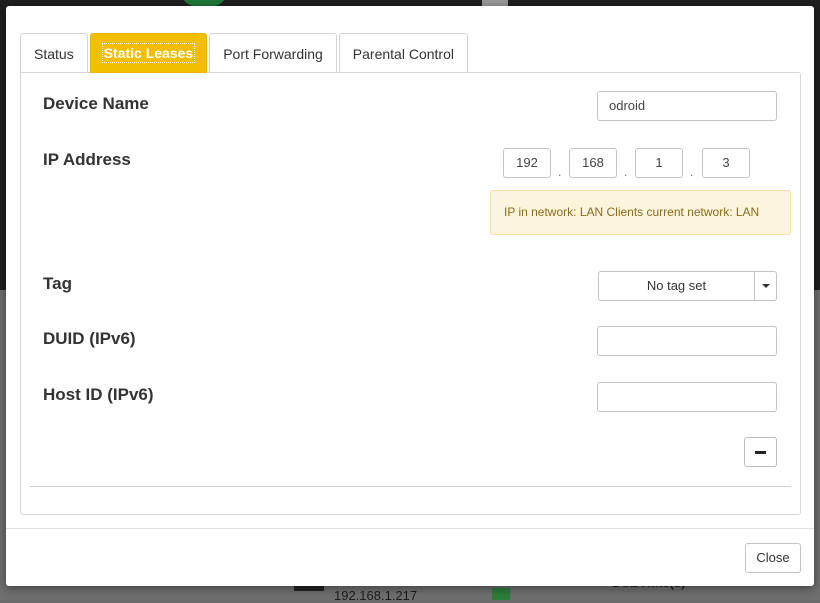 The height and width of the screenshot is (603, 820). Describe the element at coordinates (527, 163) in the screenshot. I see `ip-octet-1-input: 192` at that location.